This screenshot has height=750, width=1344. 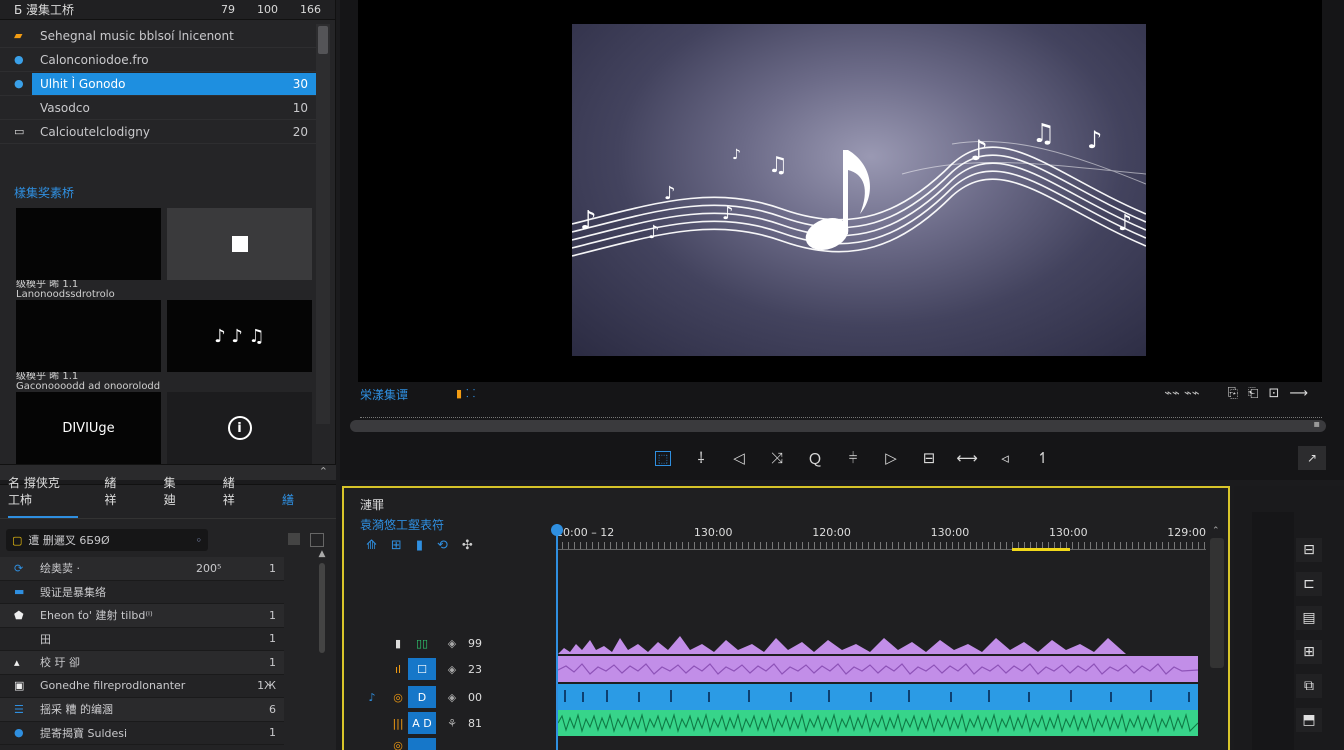 I want to click on track-header: ◎, so click(x=450, y=744).